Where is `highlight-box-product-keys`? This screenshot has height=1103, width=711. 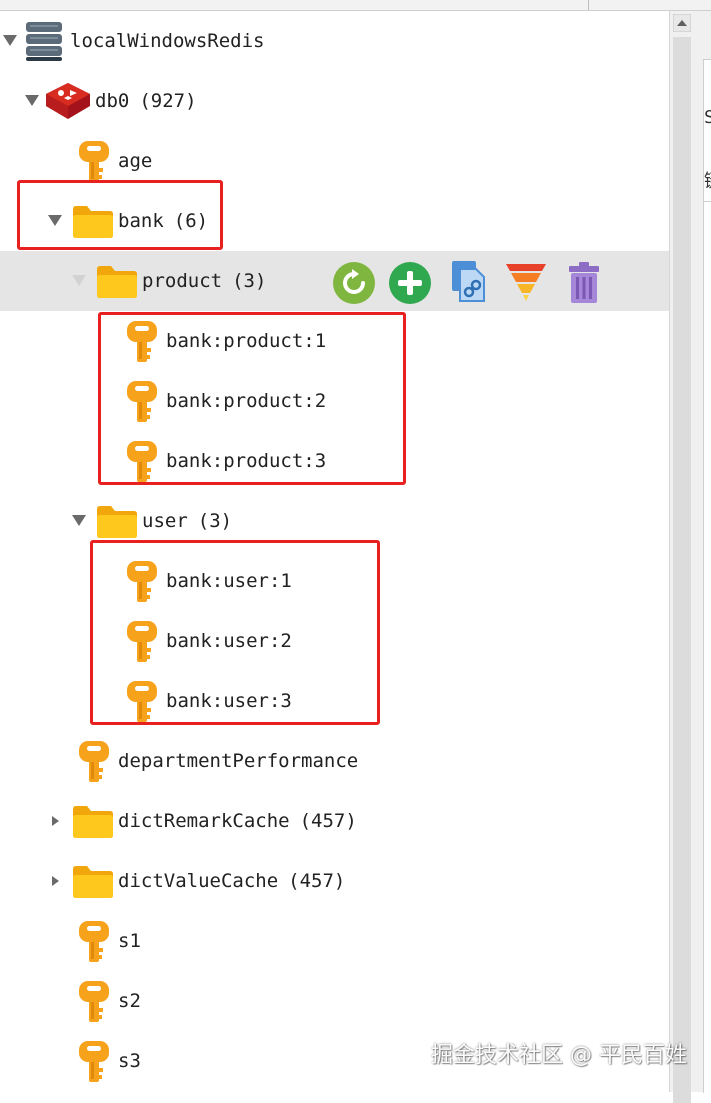 highlight-box-product-keys is located at coordinates (252, 398).